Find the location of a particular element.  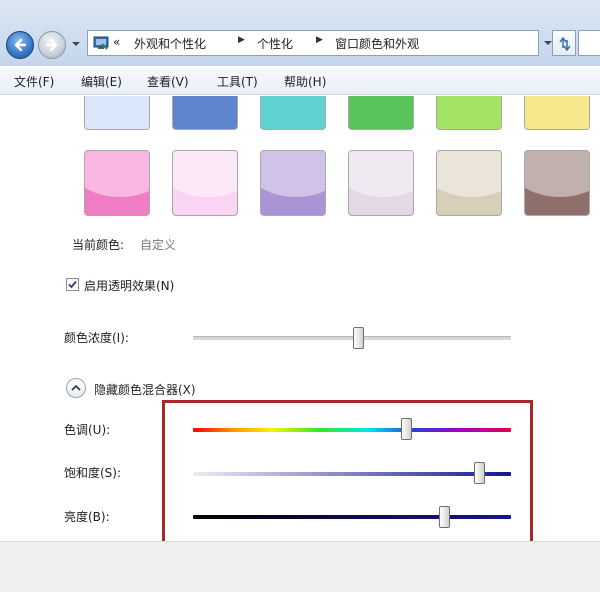

color-intensity-label: 颜色浓度(I): is located at coordinates (96, 338).